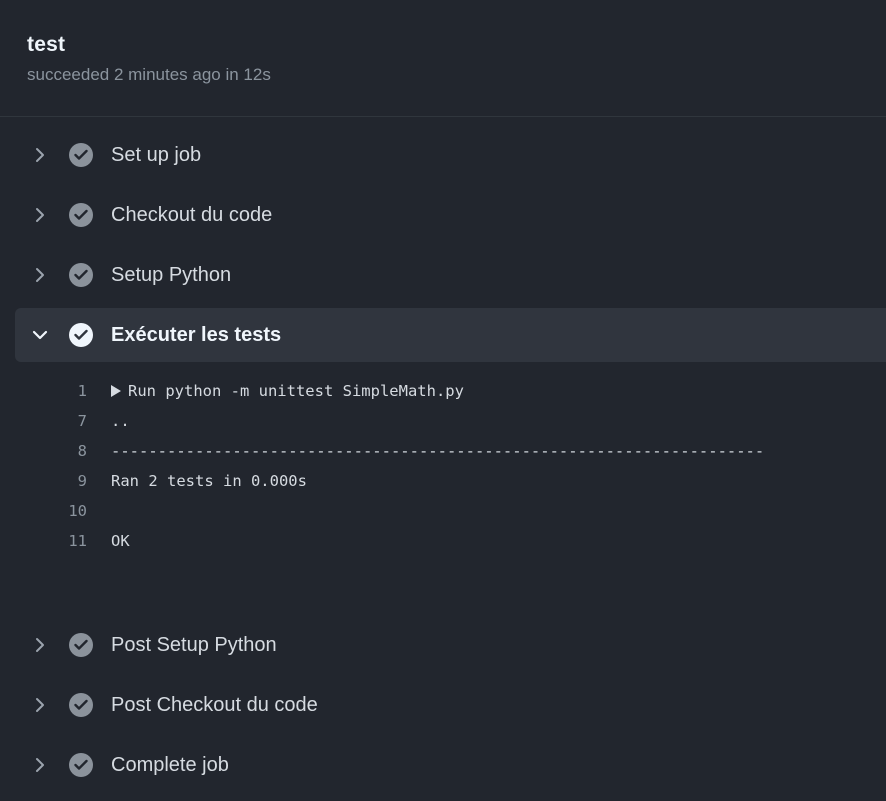 This screenshot has width=886, height=801. Describe the element at coordinates (443, 58) in the screenshot. I see `job-header: test succeeded 2 minutes ago in 12s` at that location.